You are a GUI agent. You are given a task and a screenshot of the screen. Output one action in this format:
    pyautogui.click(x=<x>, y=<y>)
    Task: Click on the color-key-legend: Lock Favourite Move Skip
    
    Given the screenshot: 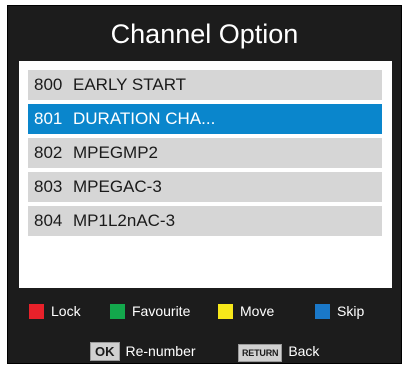 What is the action you would take?
    pyautogui.click(x=204, y=311)
    